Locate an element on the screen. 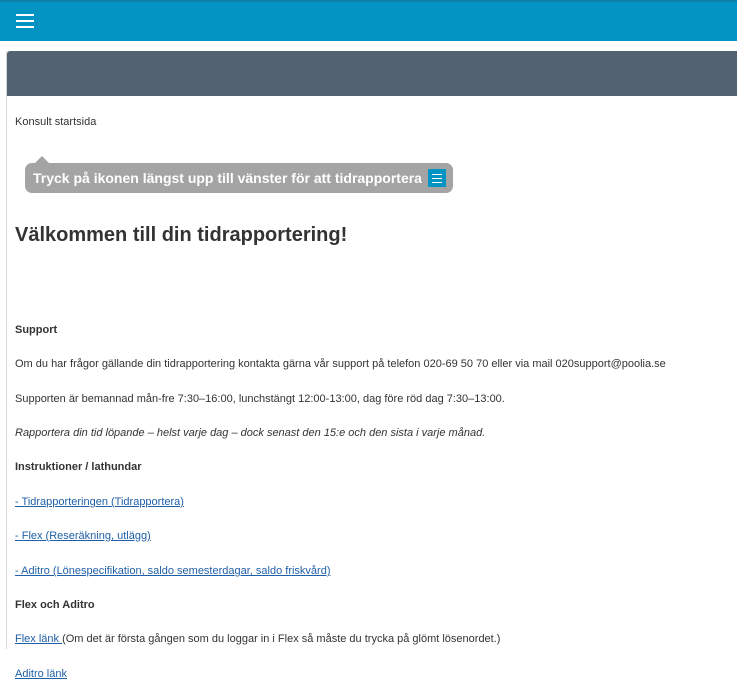 The width and height of the screenshot is (737, 680). support-heading: Support is located at coordinates (36, 330).